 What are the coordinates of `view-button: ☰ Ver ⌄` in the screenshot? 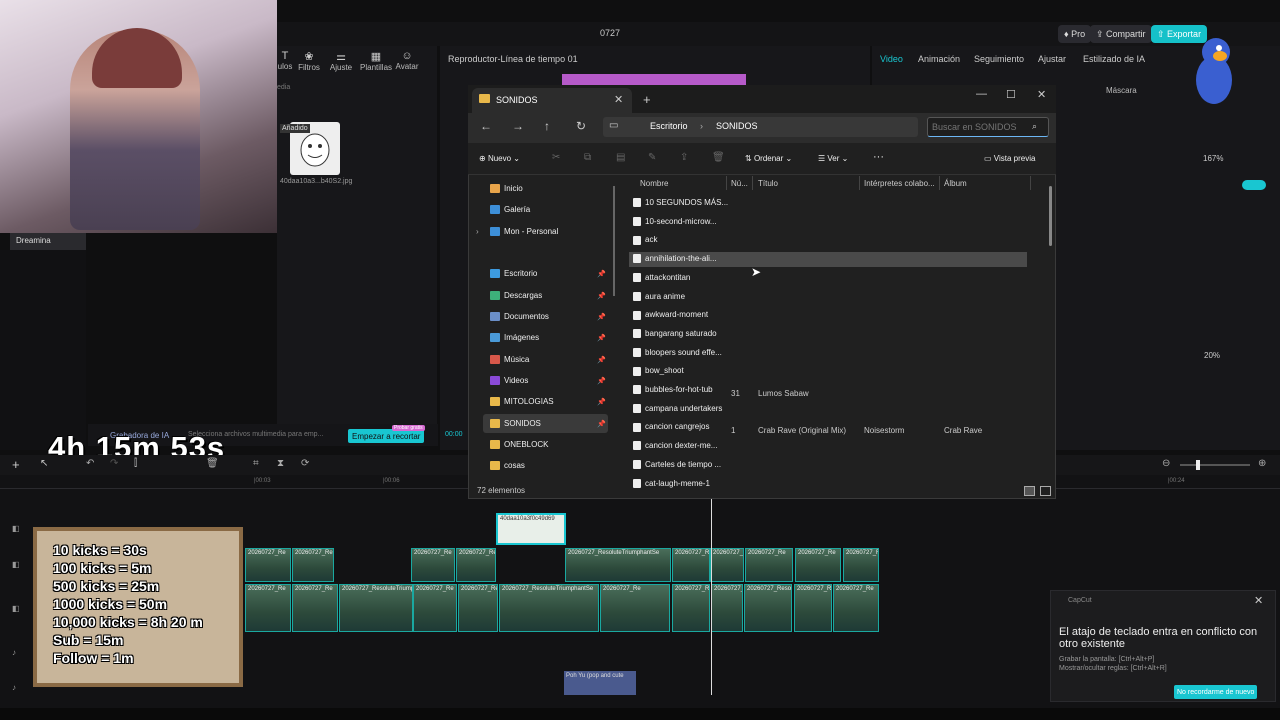 It's located at (833, 158).